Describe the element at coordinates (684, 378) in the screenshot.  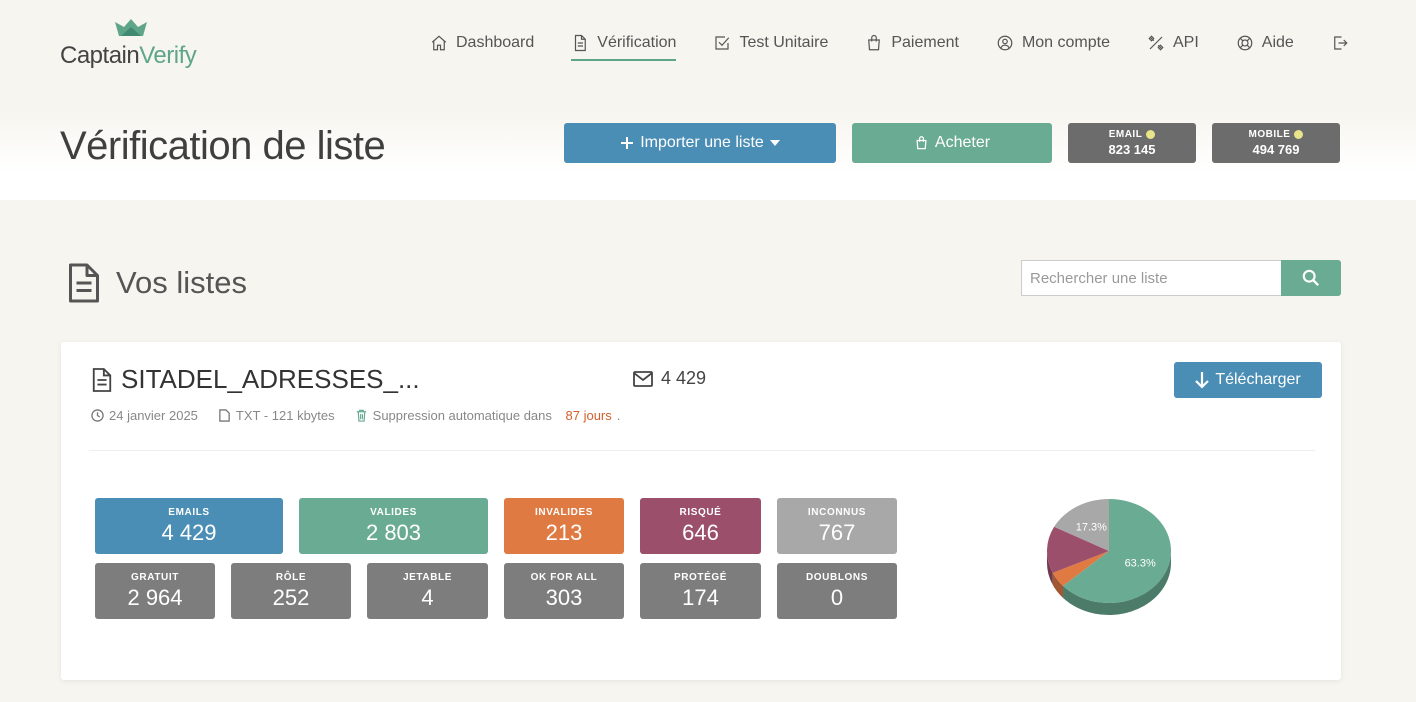
I see `email-count-value: 4 429` at that location.